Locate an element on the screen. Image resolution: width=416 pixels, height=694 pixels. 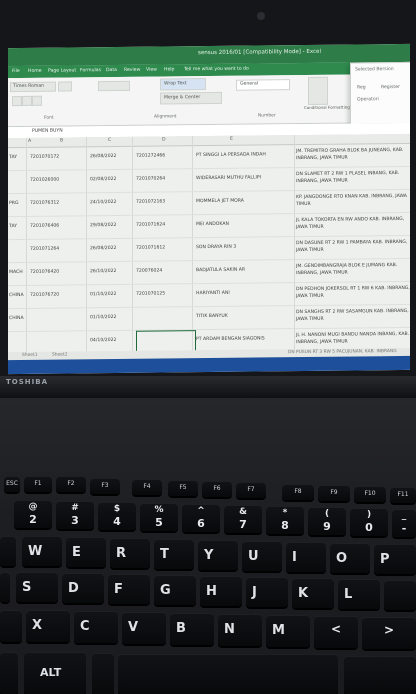
key-f1: F1 is located at coordinates (38, 484).